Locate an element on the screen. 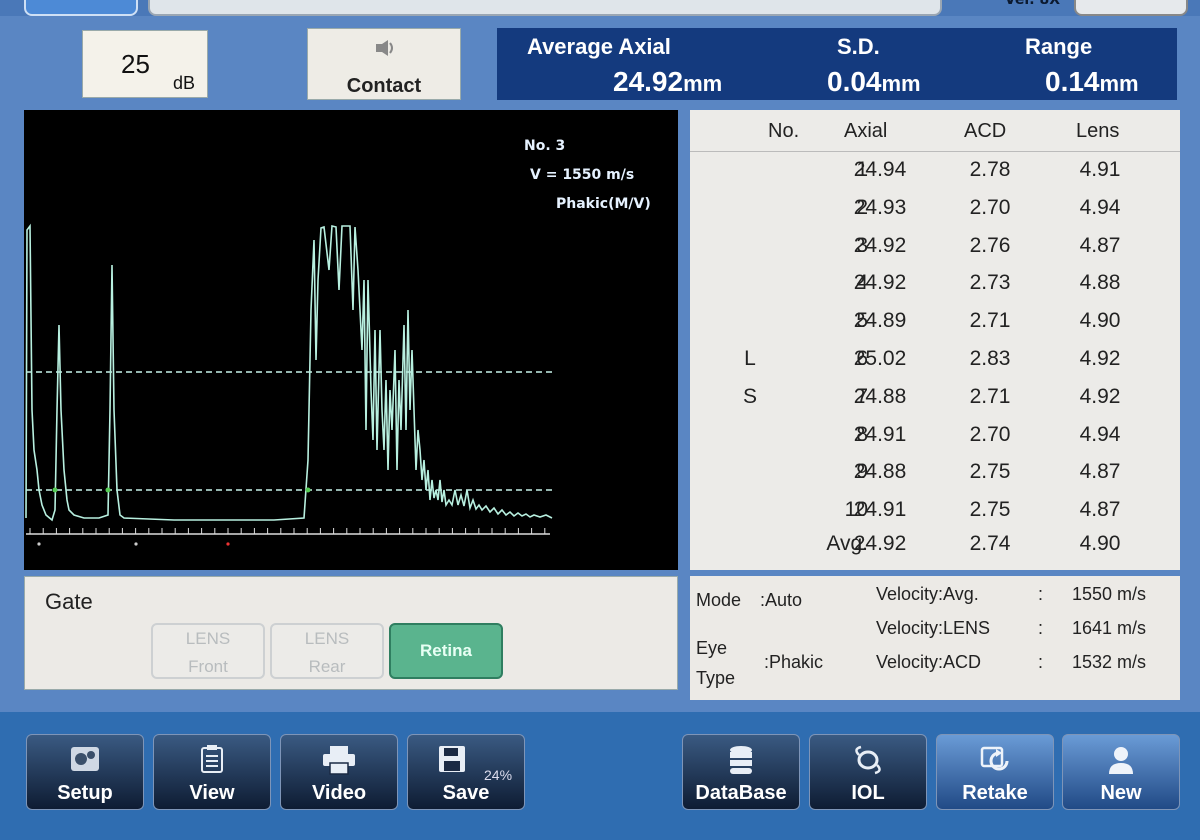 The image size is (1200, 840). database-icon is located at coordinates (741, 760).